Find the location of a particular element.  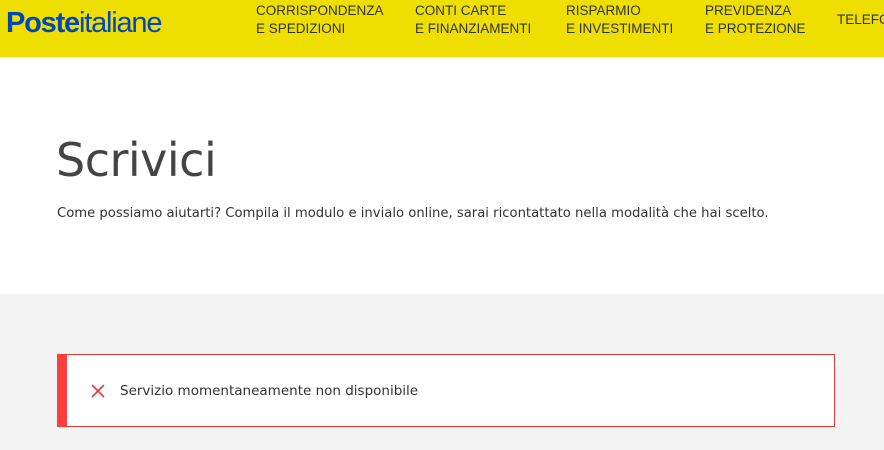

page-title: Scrivici is located at coordinates (136, 160).